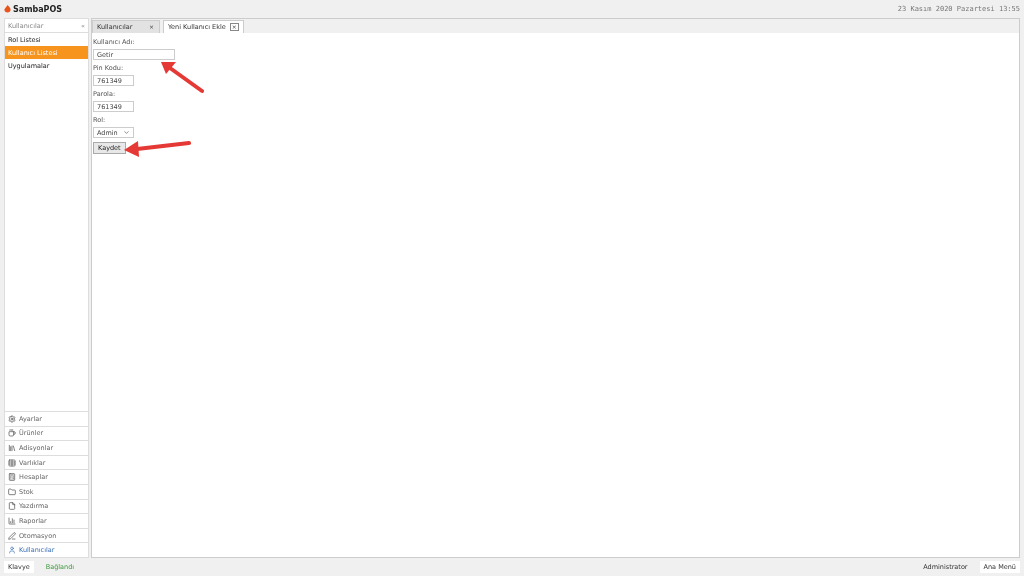 The width and height of the screenshot is (1024, 576). What do you see at coordinates (12, 535) in the screenshot?
I see `pen-icon` at bounding box center [12, 535].